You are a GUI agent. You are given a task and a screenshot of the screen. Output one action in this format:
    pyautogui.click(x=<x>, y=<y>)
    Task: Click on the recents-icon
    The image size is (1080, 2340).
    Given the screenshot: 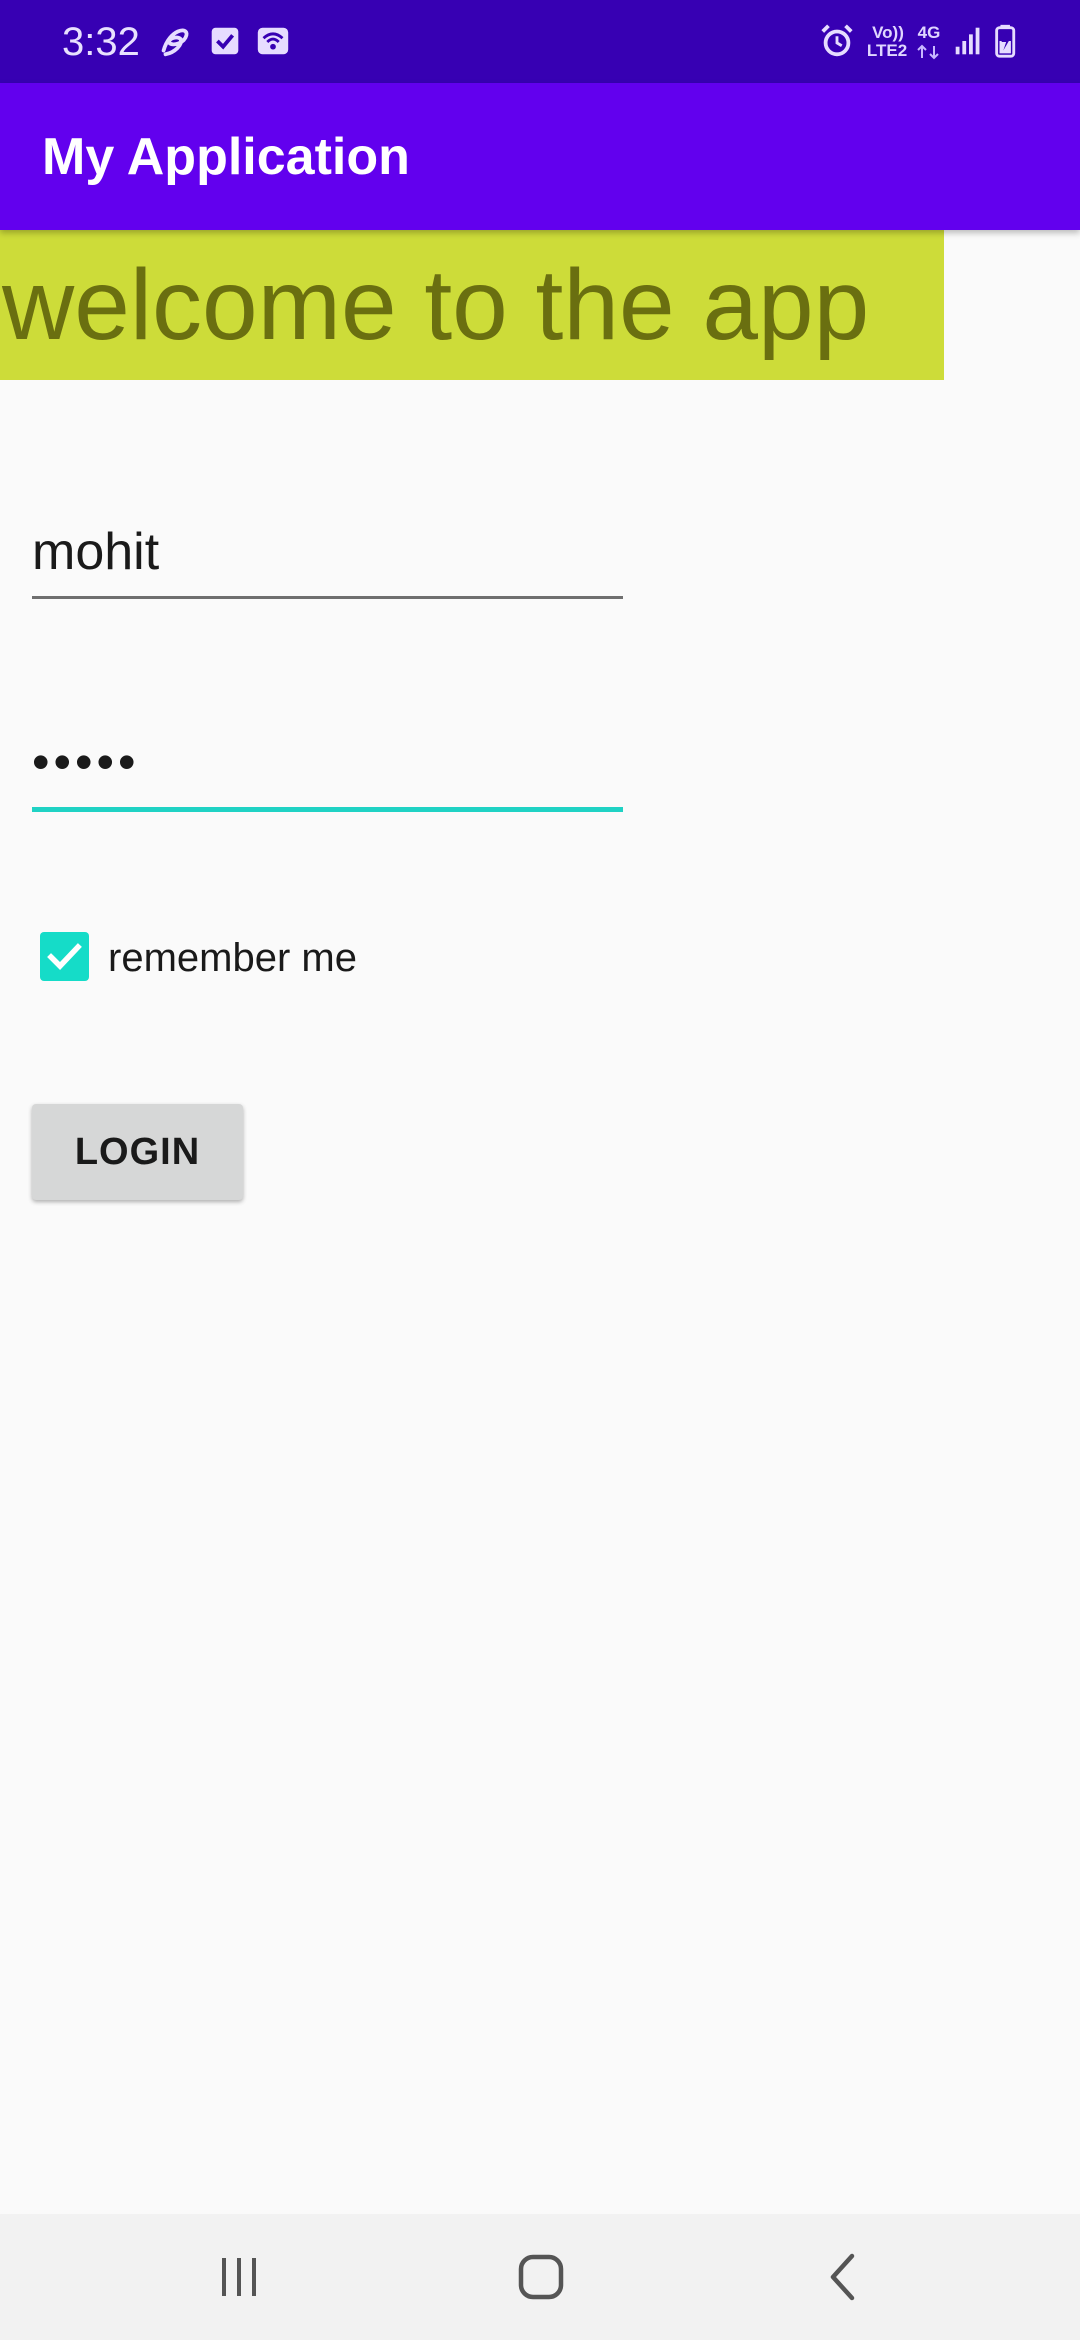 What is the action you would take?
    pyautogui.click(x=239, y=2277)
    